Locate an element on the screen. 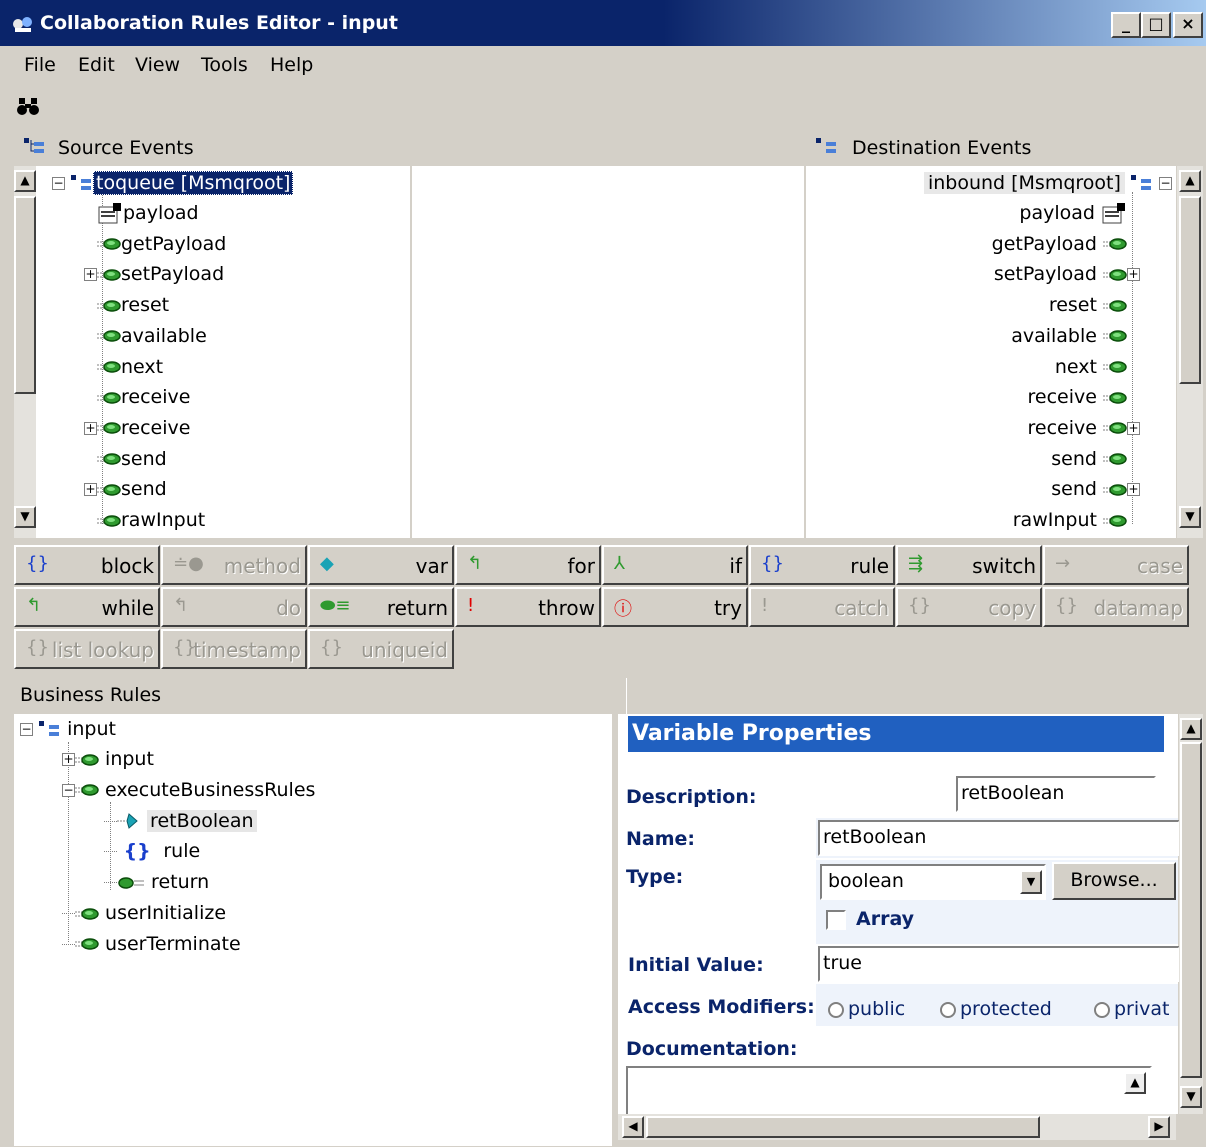 Image resolution: width=1206 pixels, height=1147 pixels. doc-scroll-up-button: ▲ is located at coordinates (1135, 1083).